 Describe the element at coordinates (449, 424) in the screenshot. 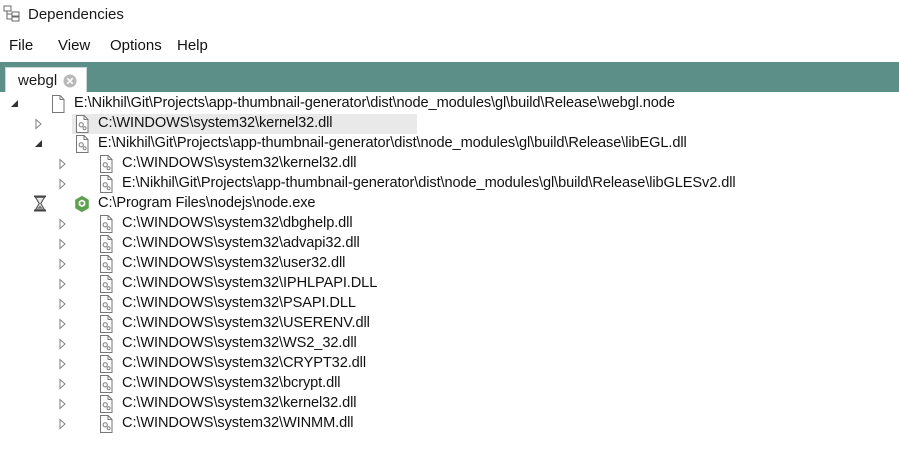

I see `tree-row: C:\WINDOWS\system32\WINMM.dll` at that location.